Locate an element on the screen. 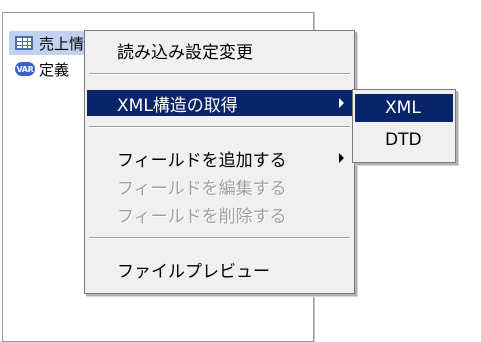  menu-item-add-field: フィールドを追加する is located at coordinates (219, 158).